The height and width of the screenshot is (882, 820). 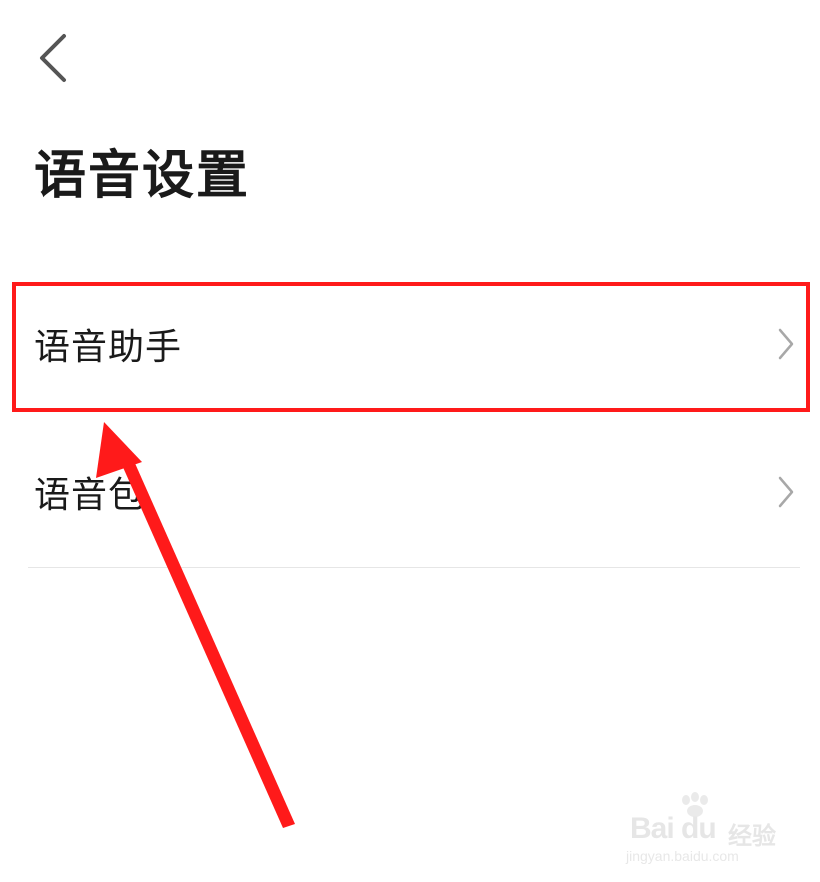 What do you see at coordinates (752, 836) in the screenshot?
I see `watermark-suffix: 经验` at bounding box center [752, 836].